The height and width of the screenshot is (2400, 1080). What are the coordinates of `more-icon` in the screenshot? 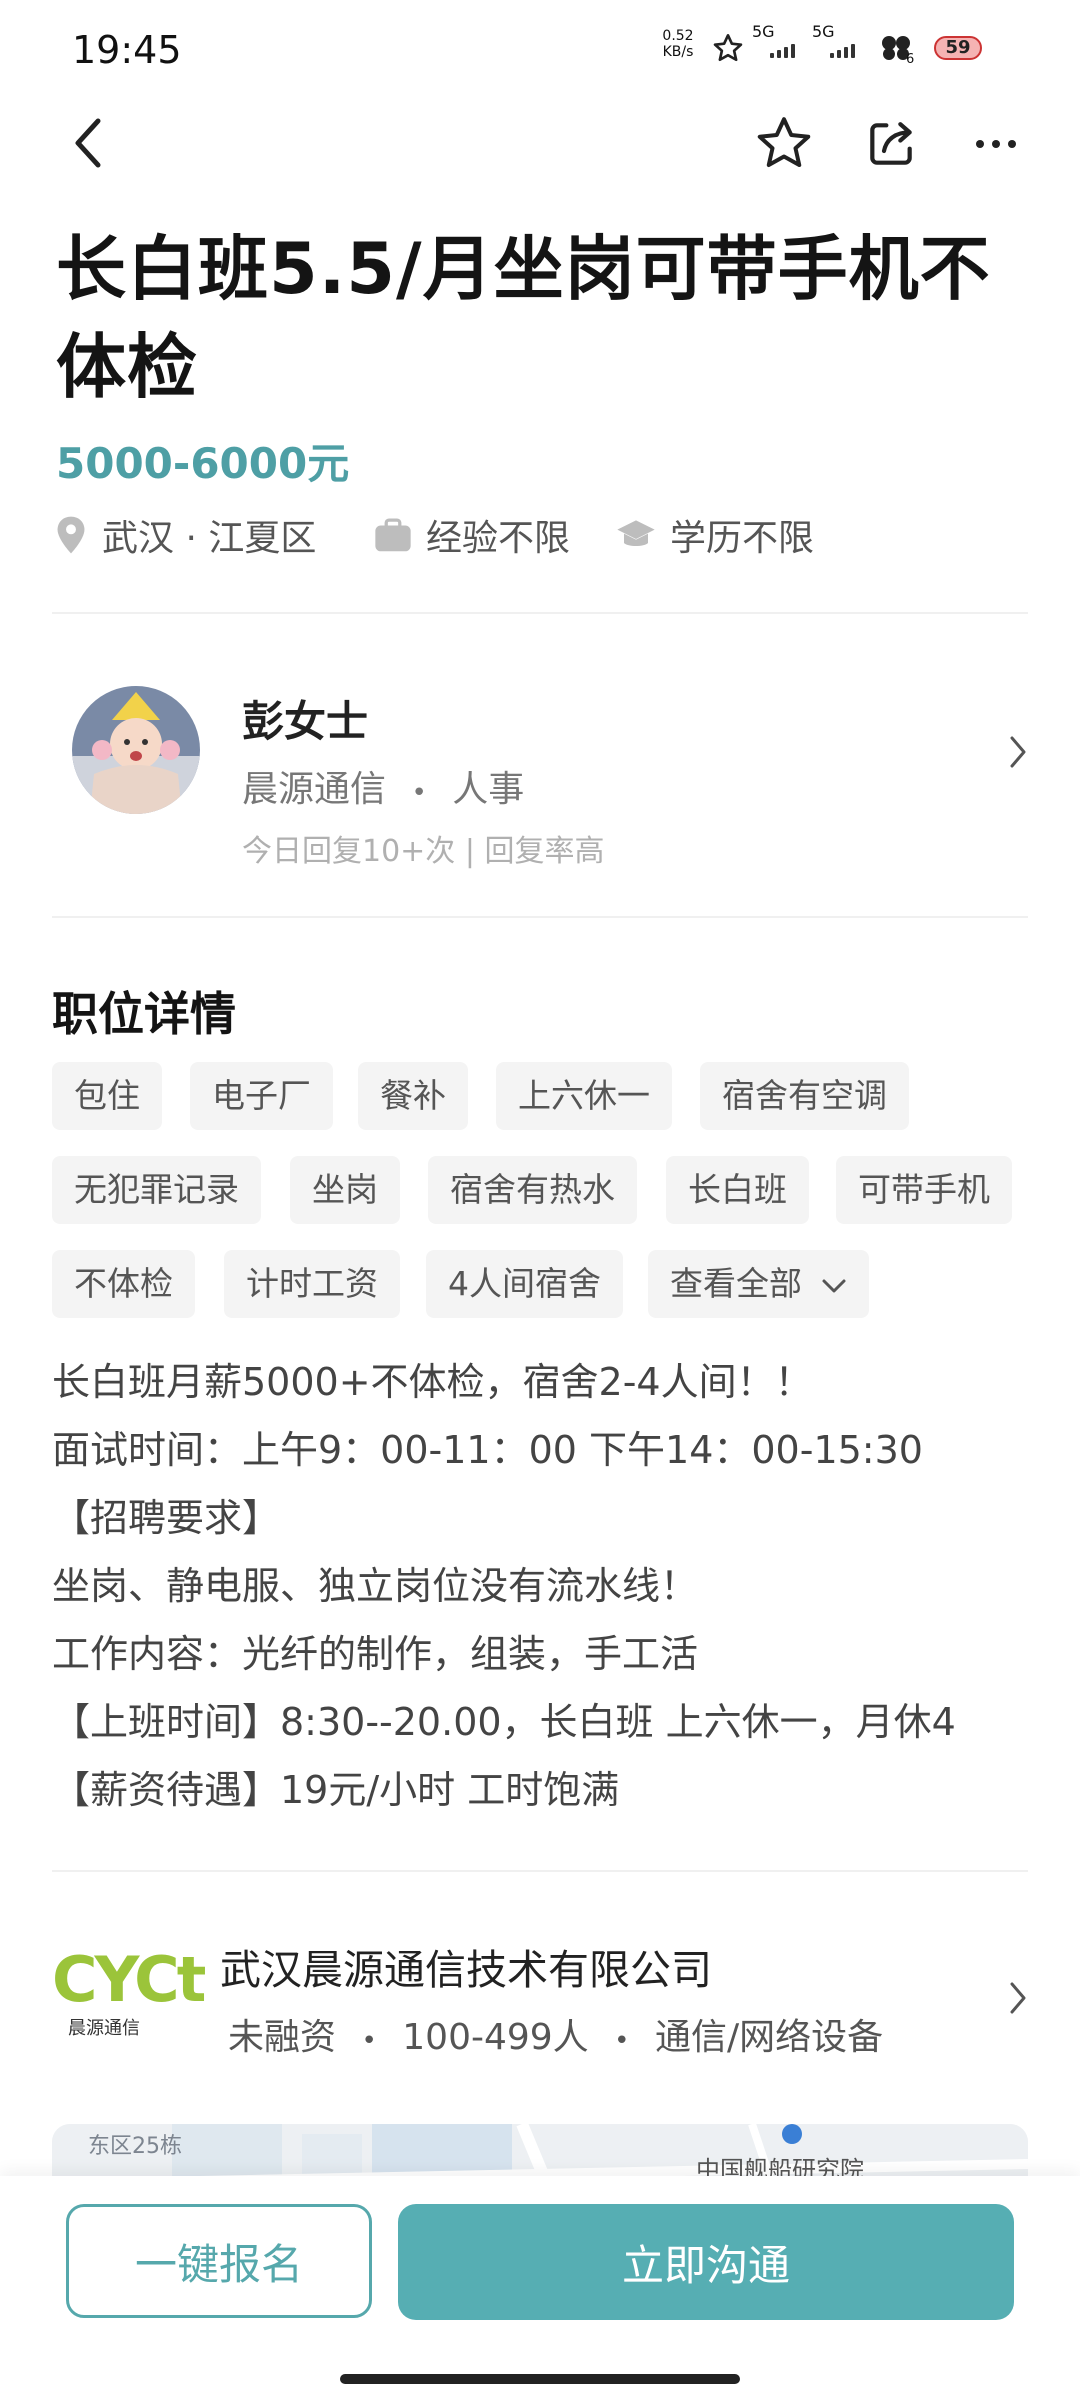 It's located at (996, 143).